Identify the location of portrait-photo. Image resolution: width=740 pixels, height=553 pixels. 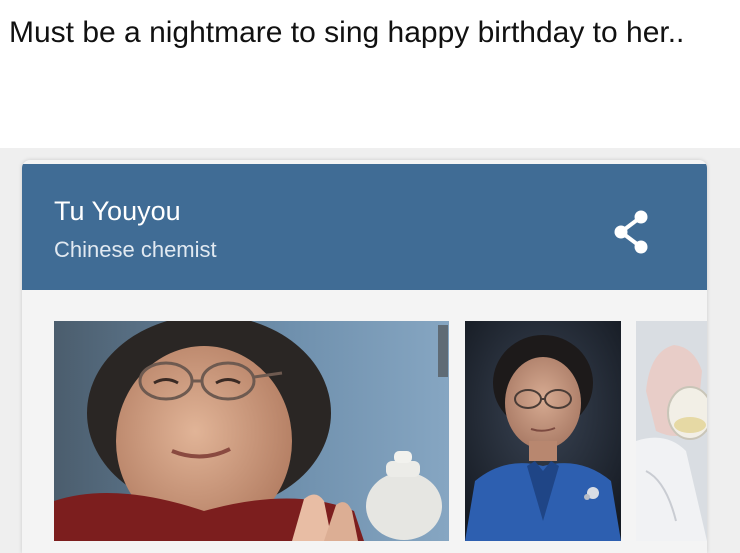
(543, 431).